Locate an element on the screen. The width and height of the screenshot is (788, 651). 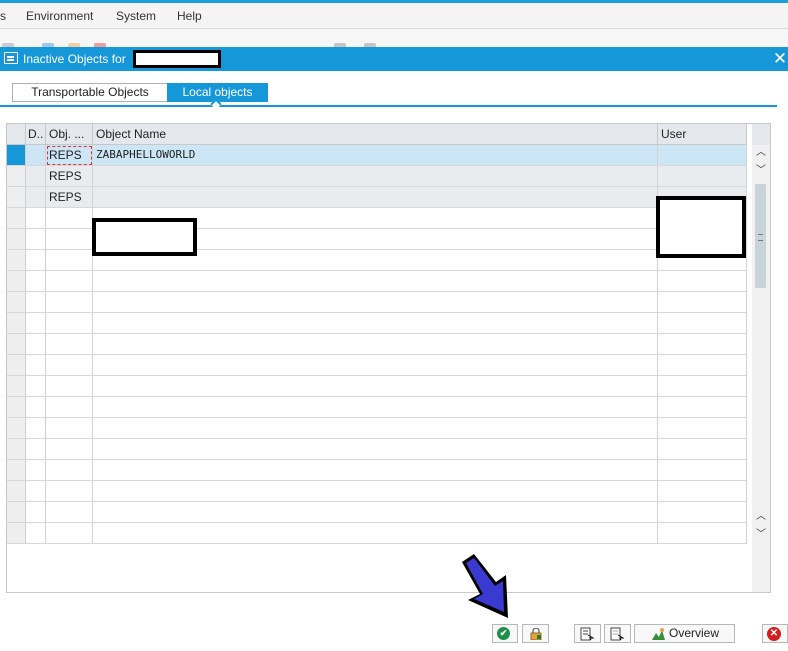
activate-button: ✔ is located at coordinates (505, 633).